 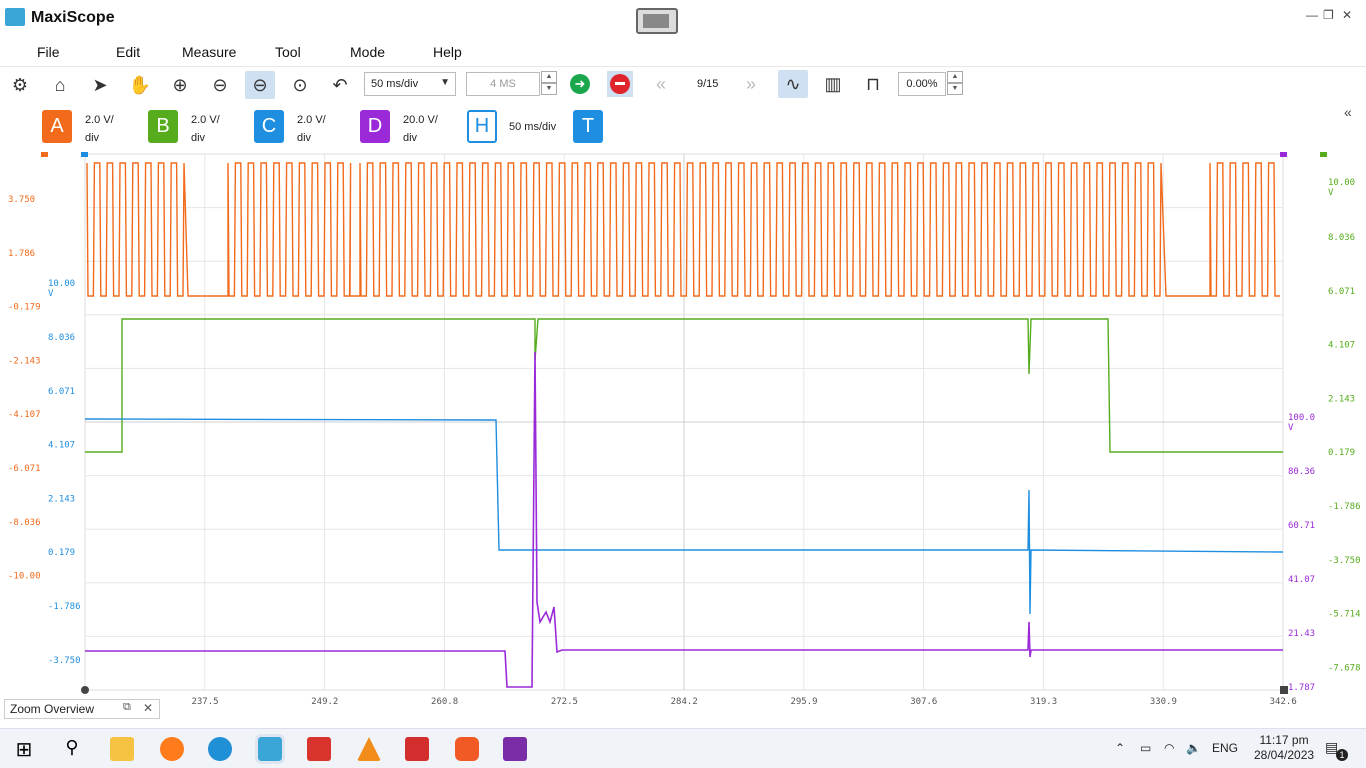 What do you see at coordinates (61, 446) in the screenshot?
I see `channel-c-tick-label: 4.107` at bounding box center [61, 446].